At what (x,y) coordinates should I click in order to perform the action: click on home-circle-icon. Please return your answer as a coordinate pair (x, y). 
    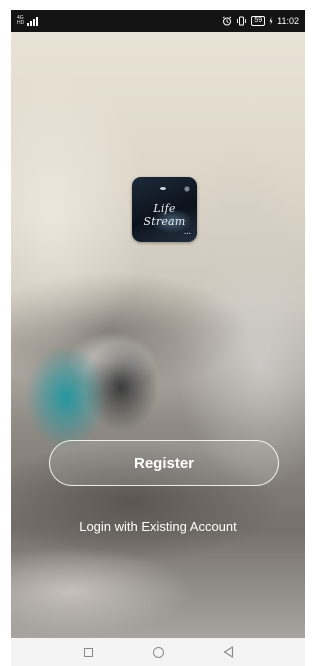
    Looking at the image, I should click on (158, 652).